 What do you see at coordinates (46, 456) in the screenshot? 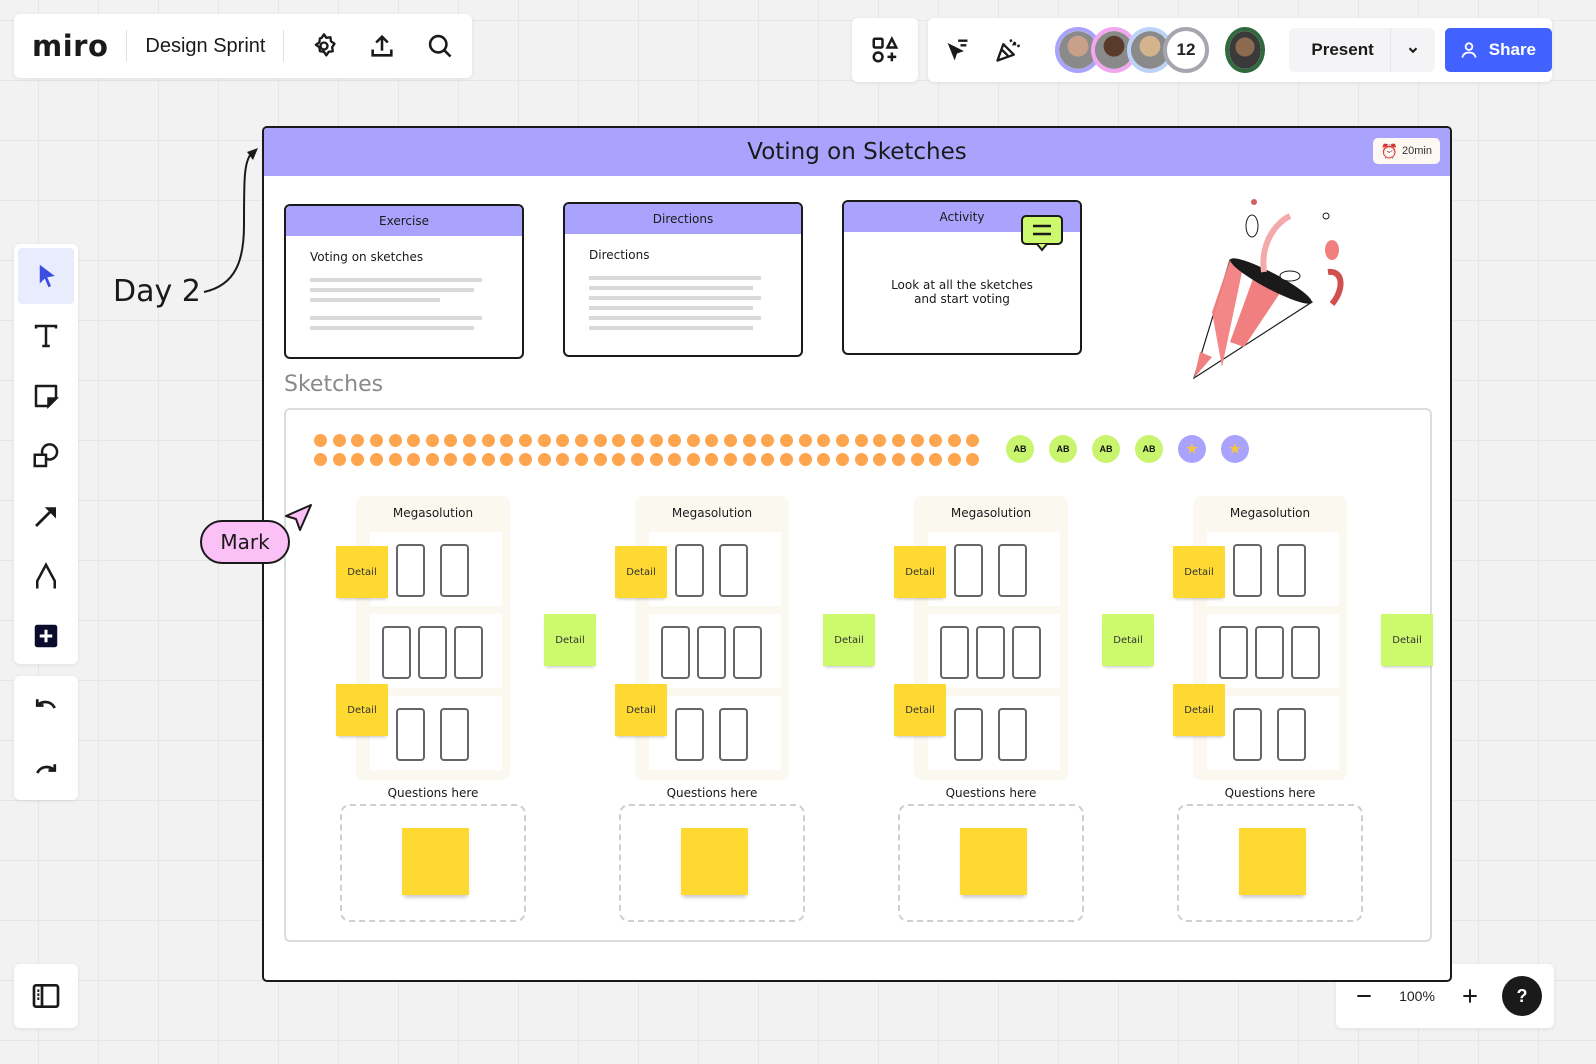
I see `tool-shapes` at bounding box center [46, 456].